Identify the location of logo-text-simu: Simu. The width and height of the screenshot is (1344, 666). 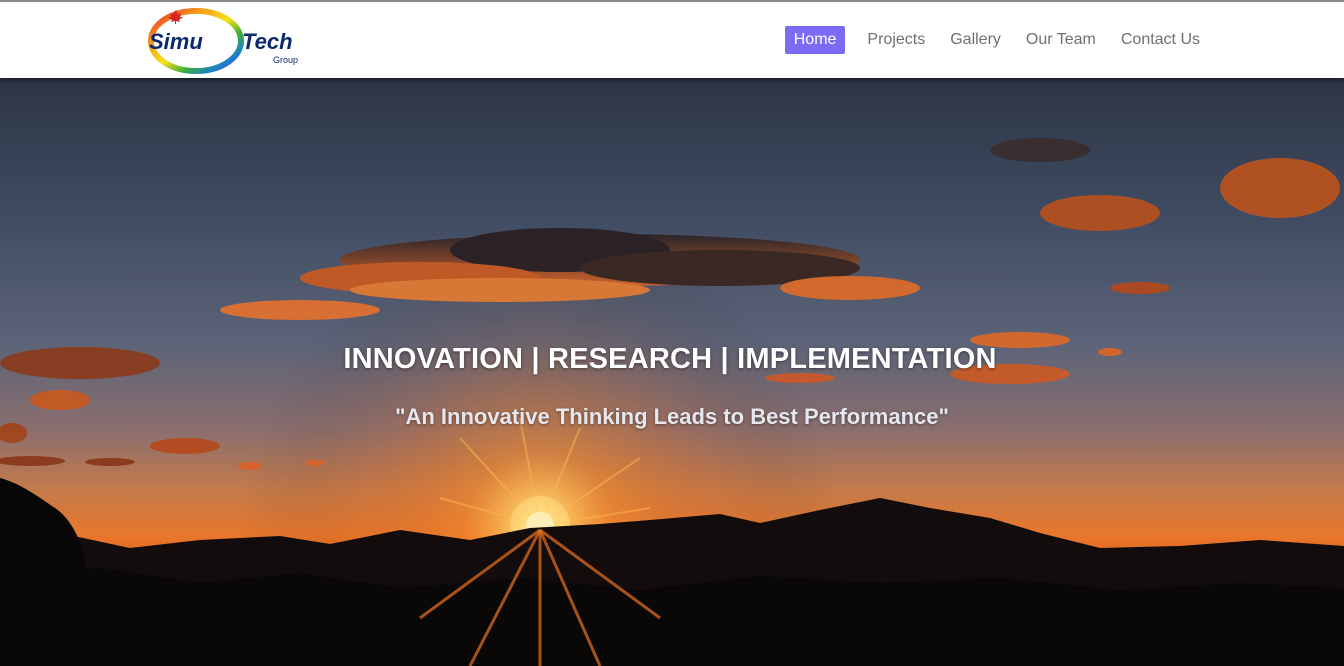
(176, 41).